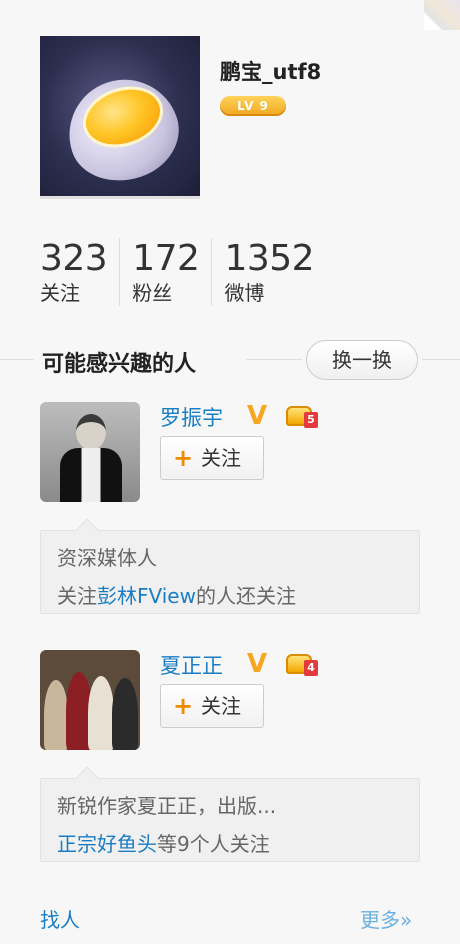  What do you see at coordinates (91, 432) in the screenshot?
I see `person-head-graphic` at bounding box center [91, 432].